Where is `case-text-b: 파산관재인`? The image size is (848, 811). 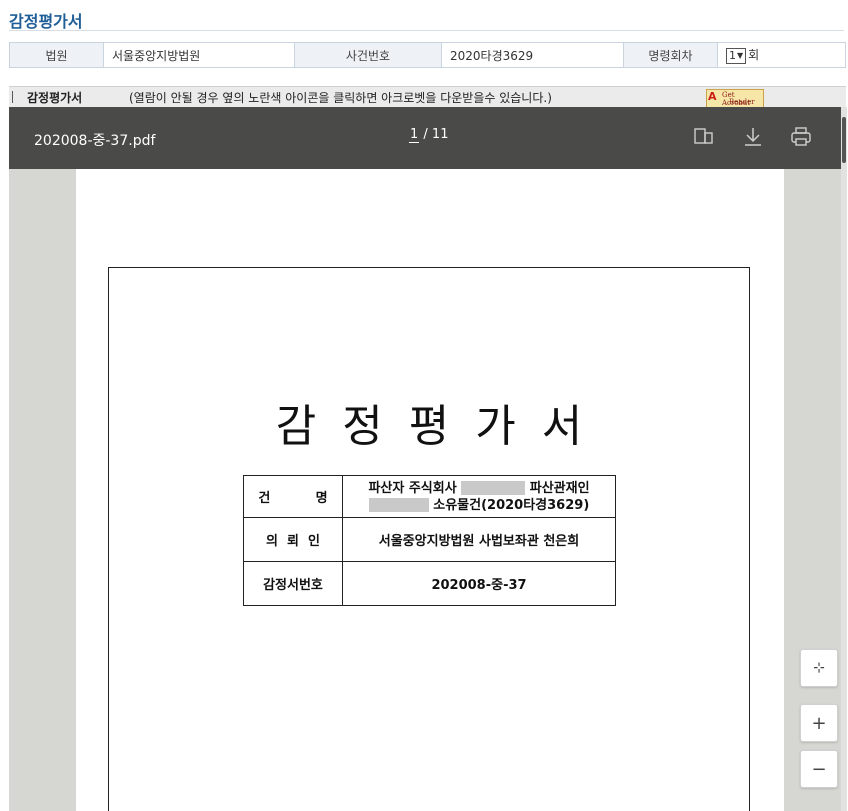 case-text-b: 파산관재인 is located at coordinates (559, 488).